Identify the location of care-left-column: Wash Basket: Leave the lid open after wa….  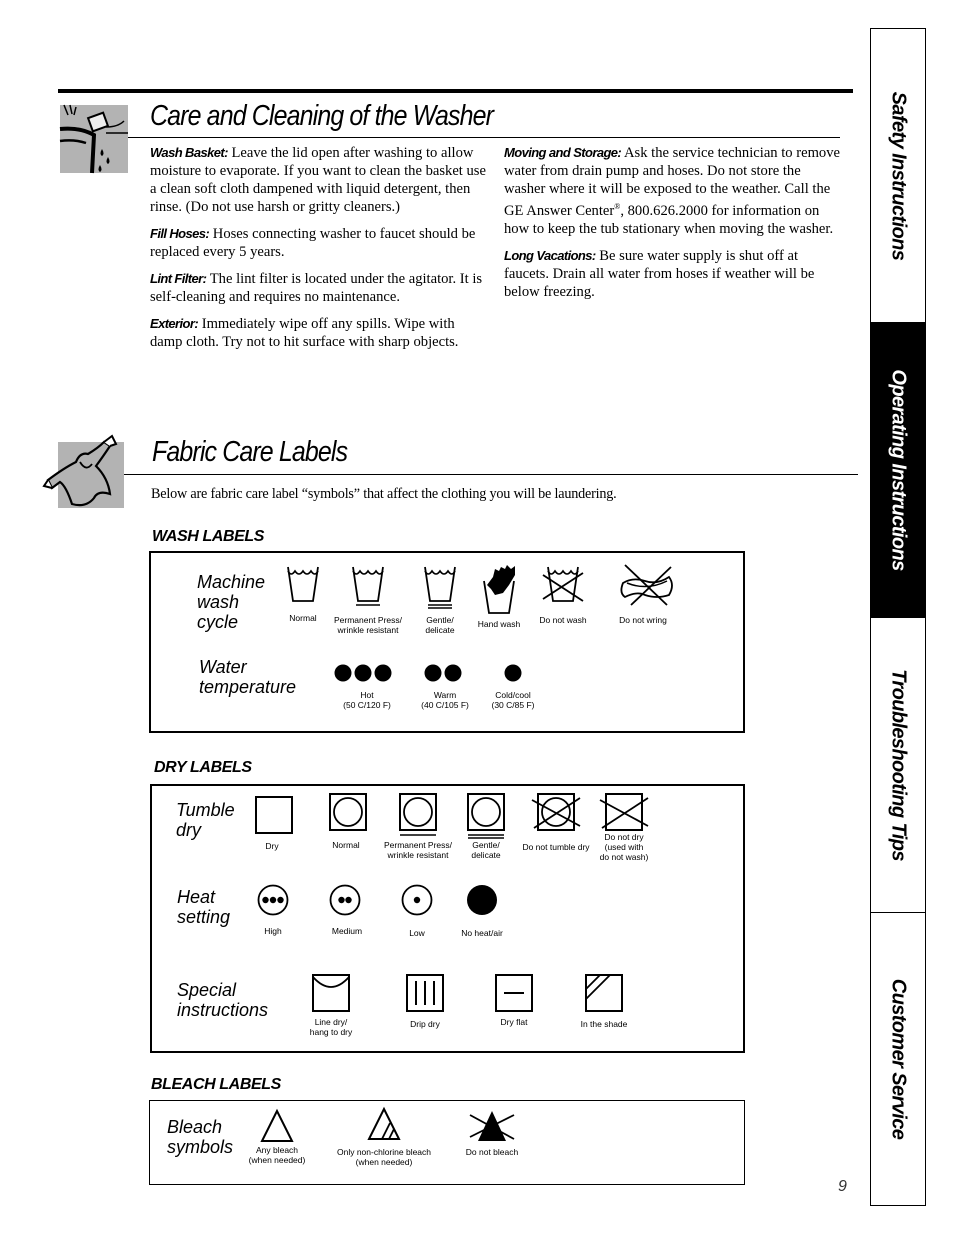
(320, 252).